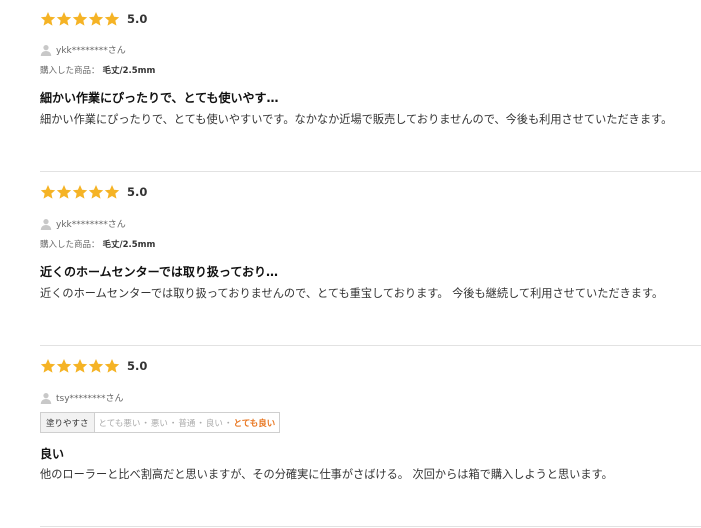  What do you see at coordinates (52, 454) in the screenshot?
I see `review-title: 良い` at bounding box center [52, 454].